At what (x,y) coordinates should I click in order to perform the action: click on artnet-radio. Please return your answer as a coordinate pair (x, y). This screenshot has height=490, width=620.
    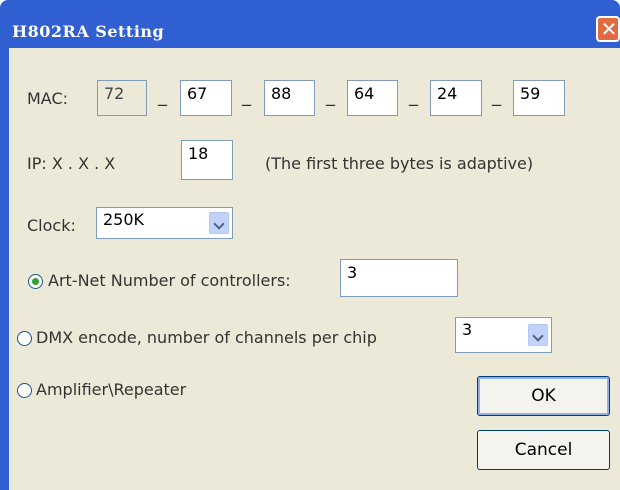
    Looking at the image, I should click on (35, 281).